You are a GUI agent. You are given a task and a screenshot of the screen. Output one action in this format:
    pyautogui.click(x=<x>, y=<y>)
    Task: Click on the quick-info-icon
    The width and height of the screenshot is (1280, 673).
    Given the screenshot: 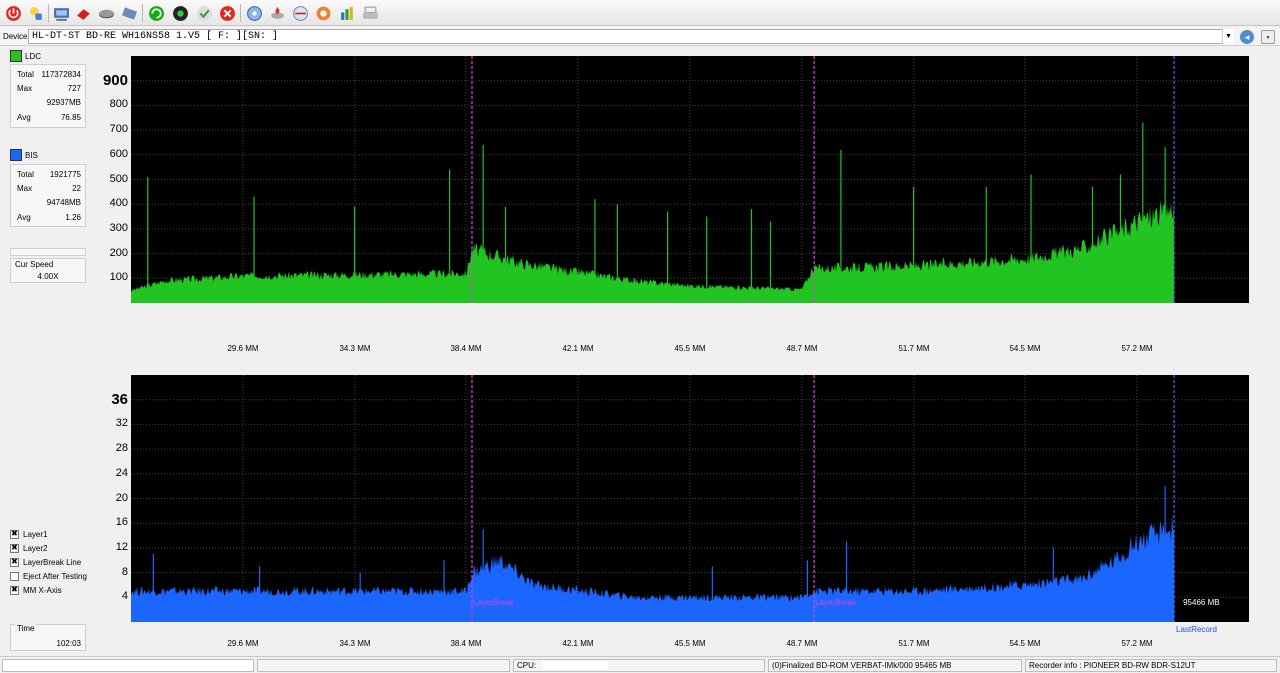 What is the action you would take?
    pyautogui.click(x=36, y=13)
    